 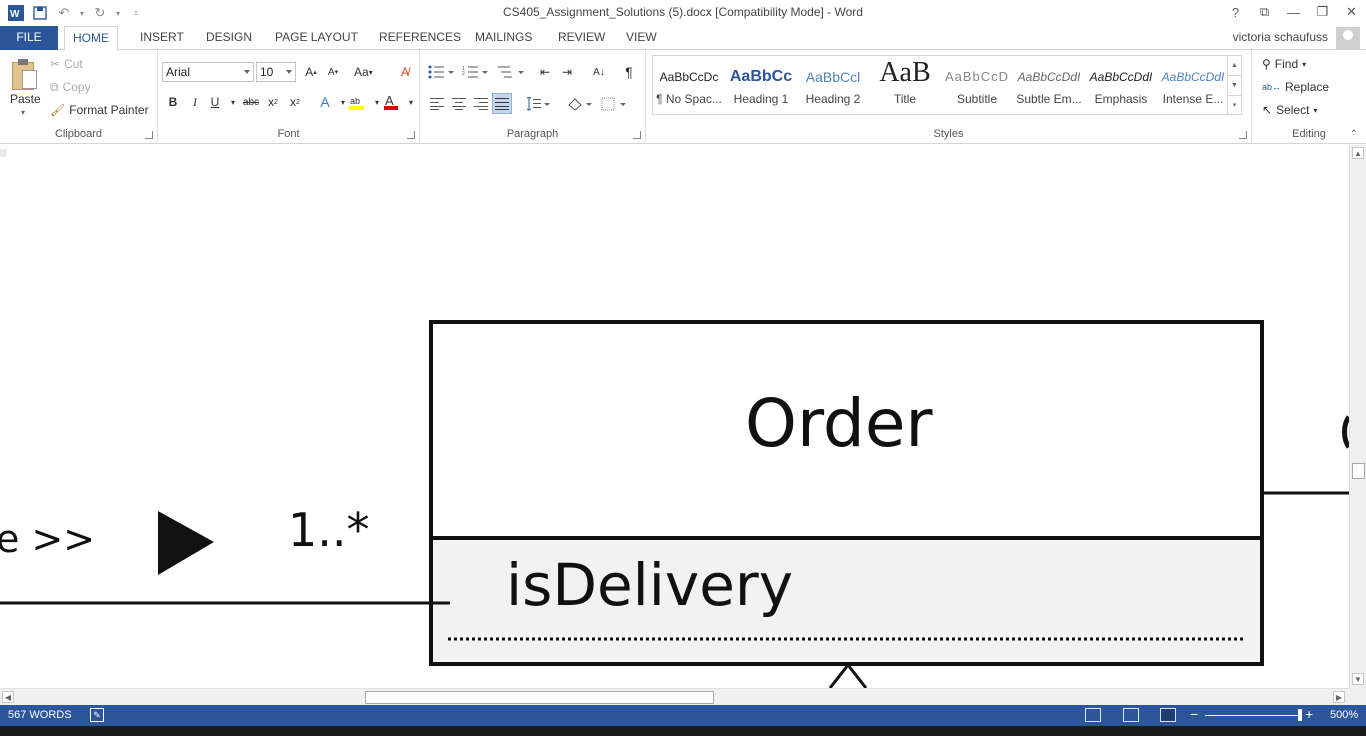 What do you see at coordinates (363, 72) in the screenshot?
I see `change-case-button: Aa ▾` at bounding box center [363, 72].